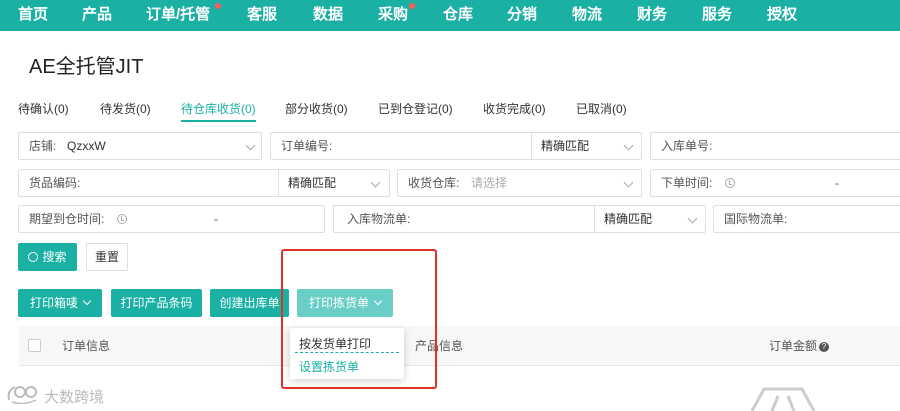 This screenshot has height=411, width=900. Describe the element at coordinates (97, 15) in the screenshot. I see `nav-item-products: 产品` at that location.